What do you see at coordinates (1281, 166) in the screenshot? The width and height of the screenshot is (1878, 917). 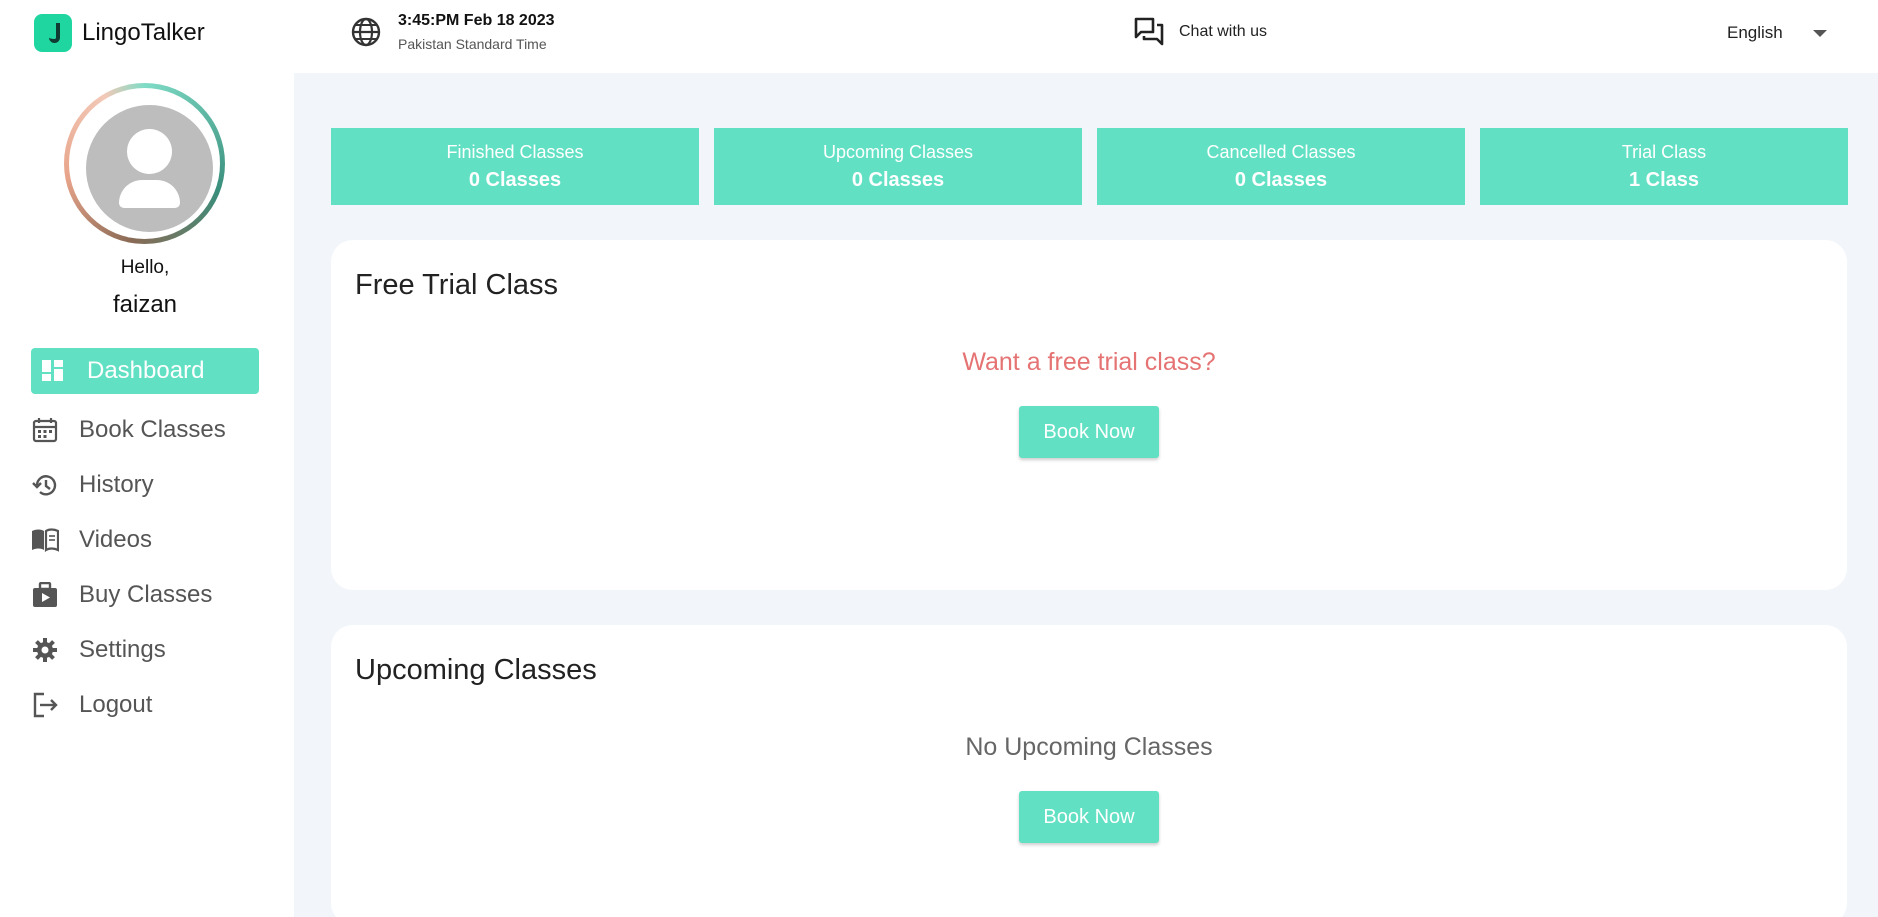 I see `stat-cancelled-classes: Cancelled Classes 0 Classes` at bounding box center [1281, 166].